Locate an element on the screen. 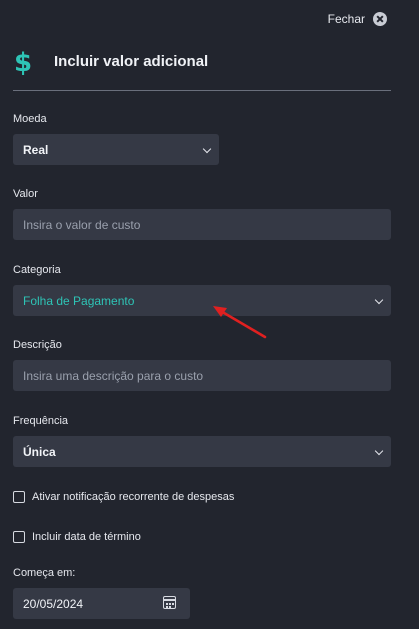 The image size is (419, 629). currency-value: Real is located at coordinates (36, 149).